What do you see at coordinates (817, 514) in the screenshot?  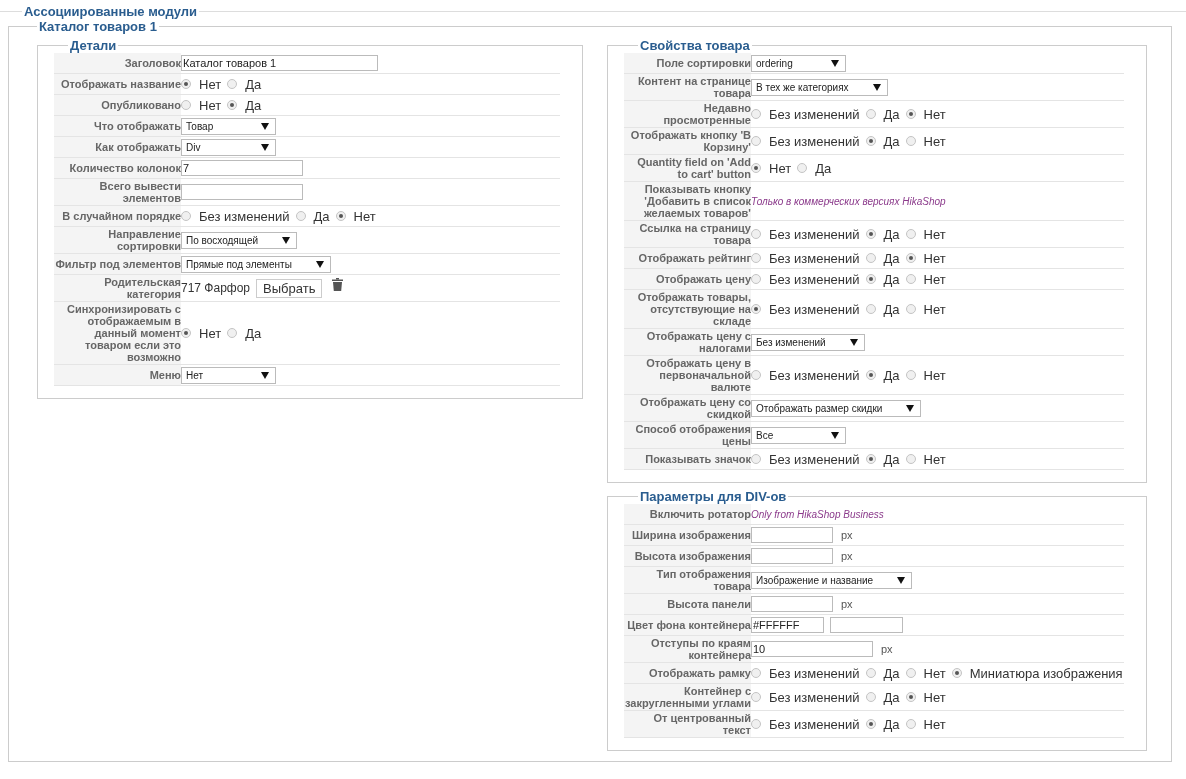 I see `notice-text: Only from HikaShop Business` at bounding box center [817, 514].